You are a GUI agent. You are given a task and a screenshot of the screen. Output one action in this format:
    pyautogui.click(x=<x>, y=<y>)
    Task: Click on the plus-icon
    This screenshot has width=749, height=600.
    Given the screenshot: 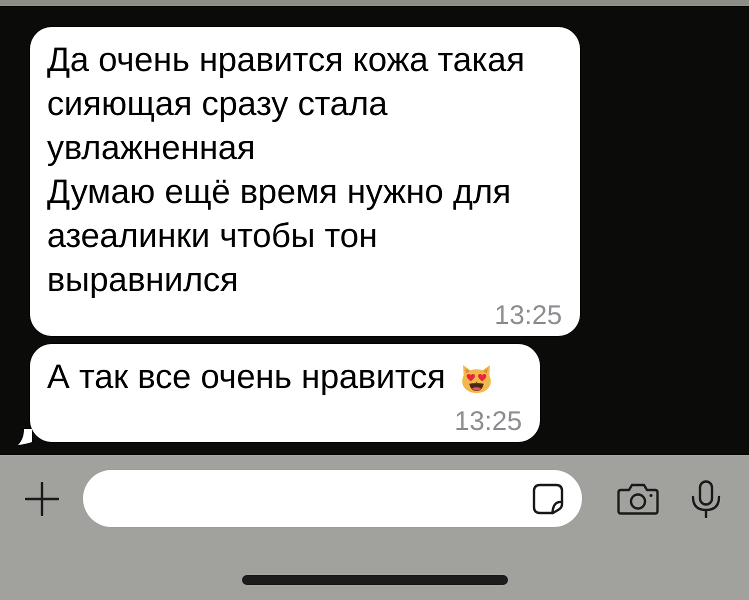 What is the action you would take?
    pyautogui.click(x=42, y=499)
    